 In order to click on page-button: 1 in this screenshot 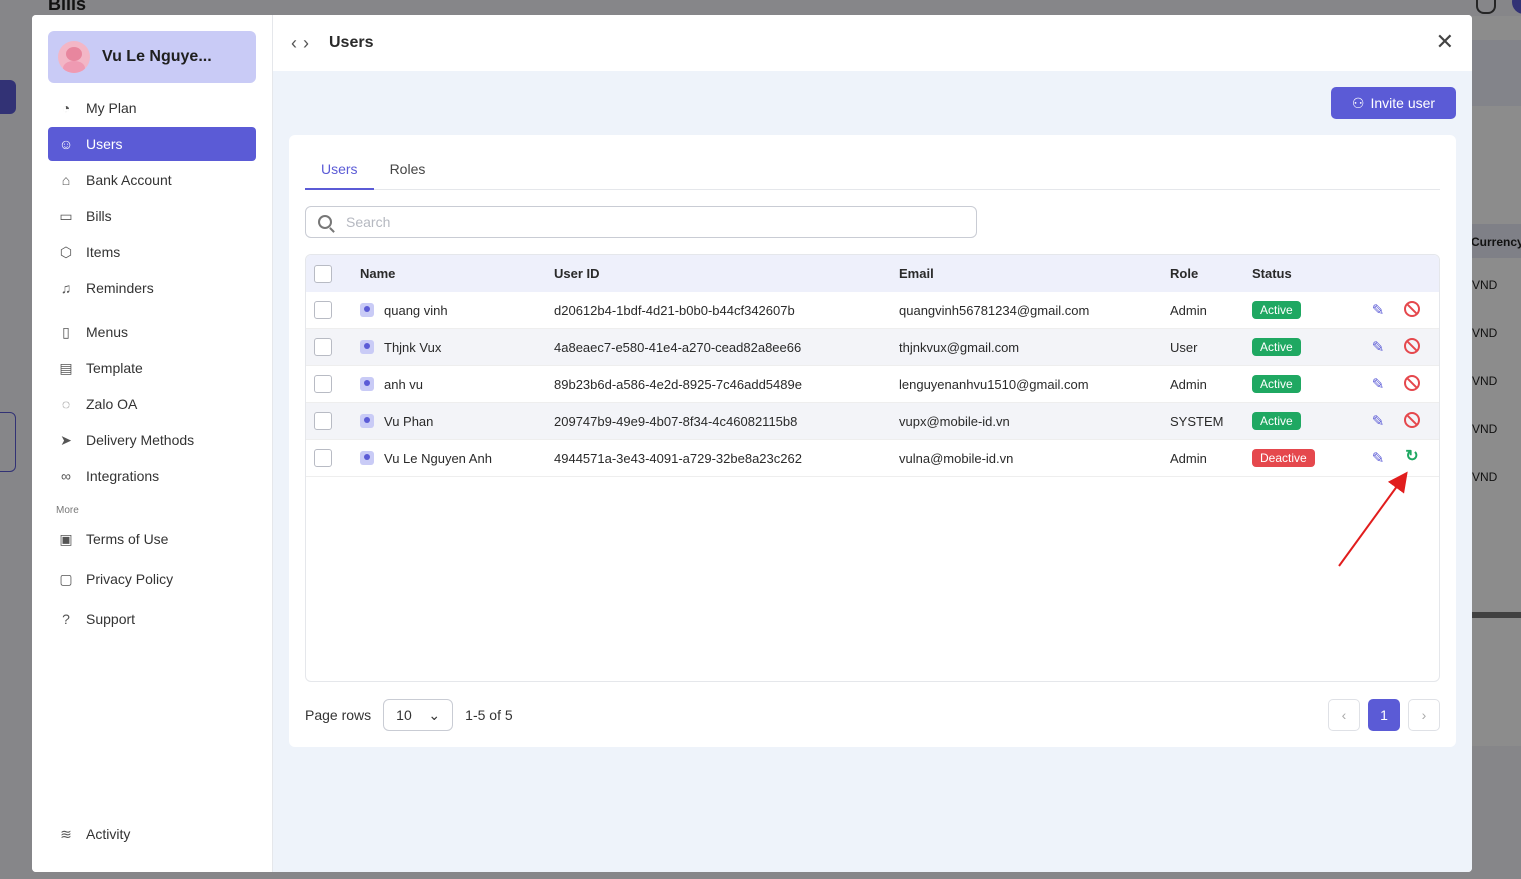, I will do `click(1384, 715)`.